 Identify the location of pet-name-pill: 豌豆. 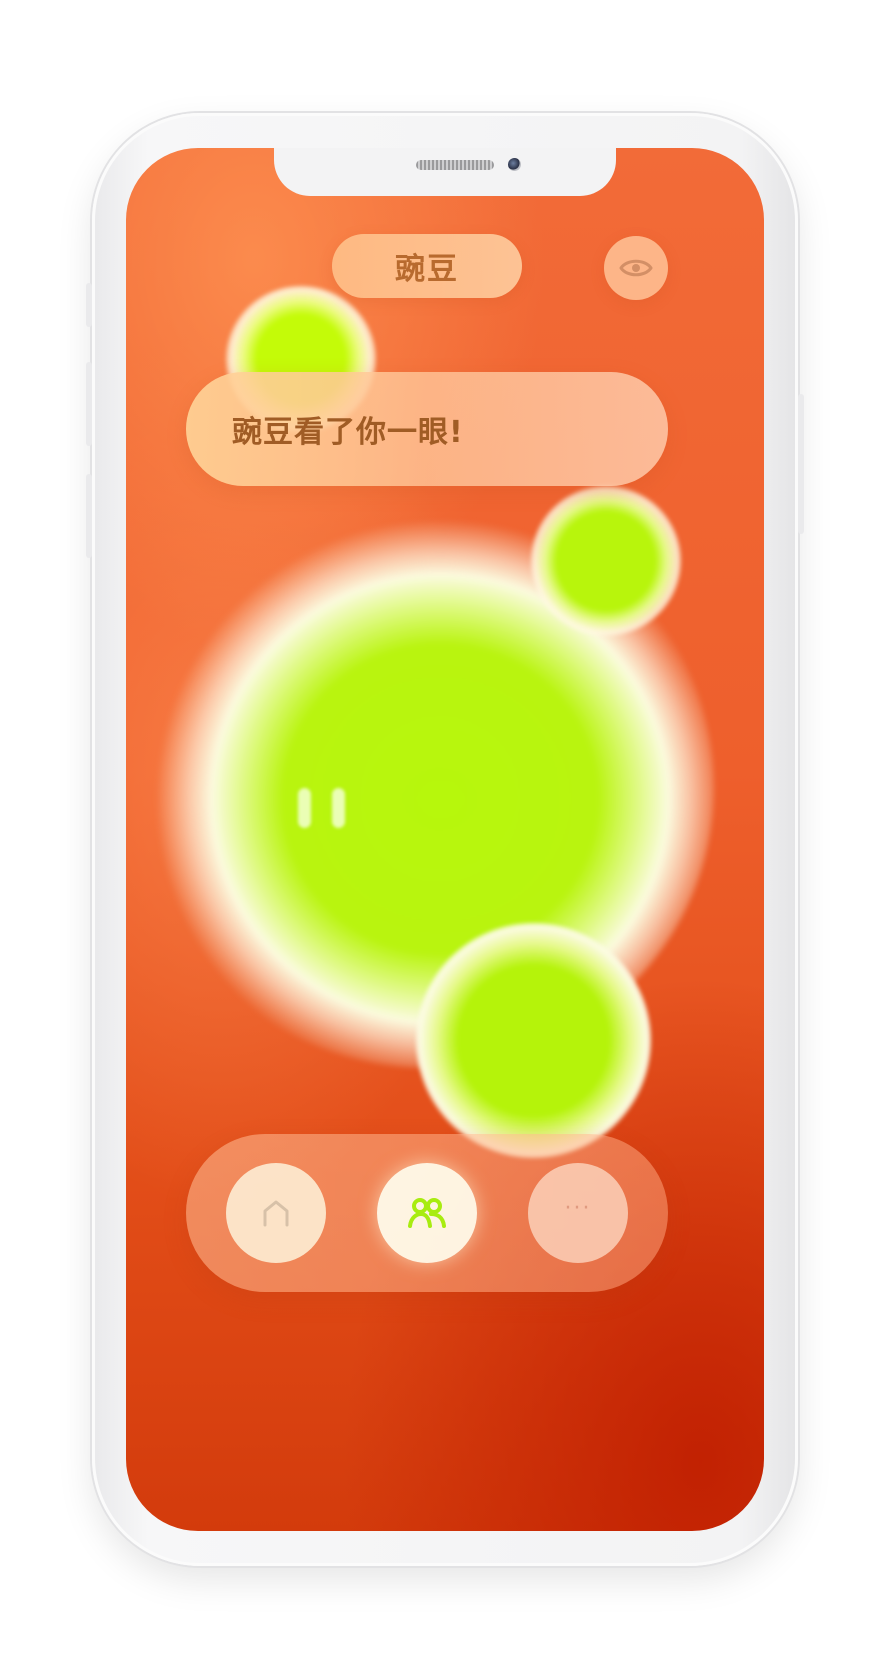
(427, 266).